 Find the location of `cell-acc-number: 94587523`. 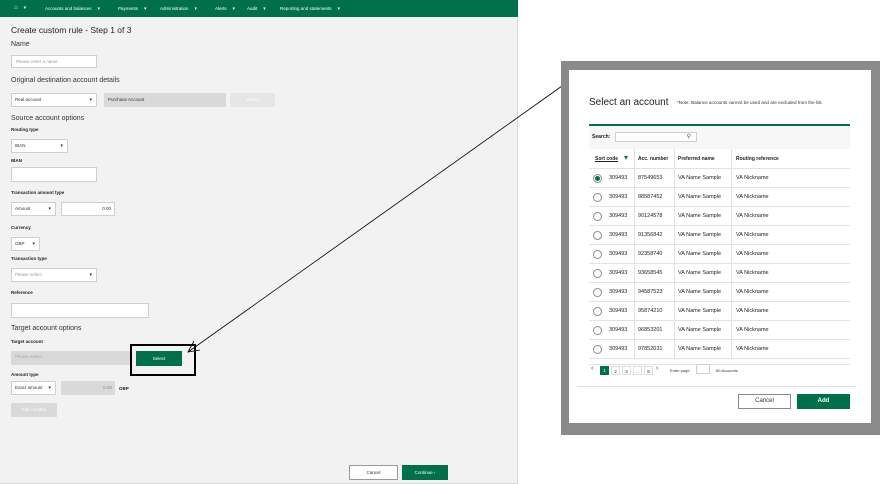

cell-acc-number: 94587523 is located at coordinates (650, 292).